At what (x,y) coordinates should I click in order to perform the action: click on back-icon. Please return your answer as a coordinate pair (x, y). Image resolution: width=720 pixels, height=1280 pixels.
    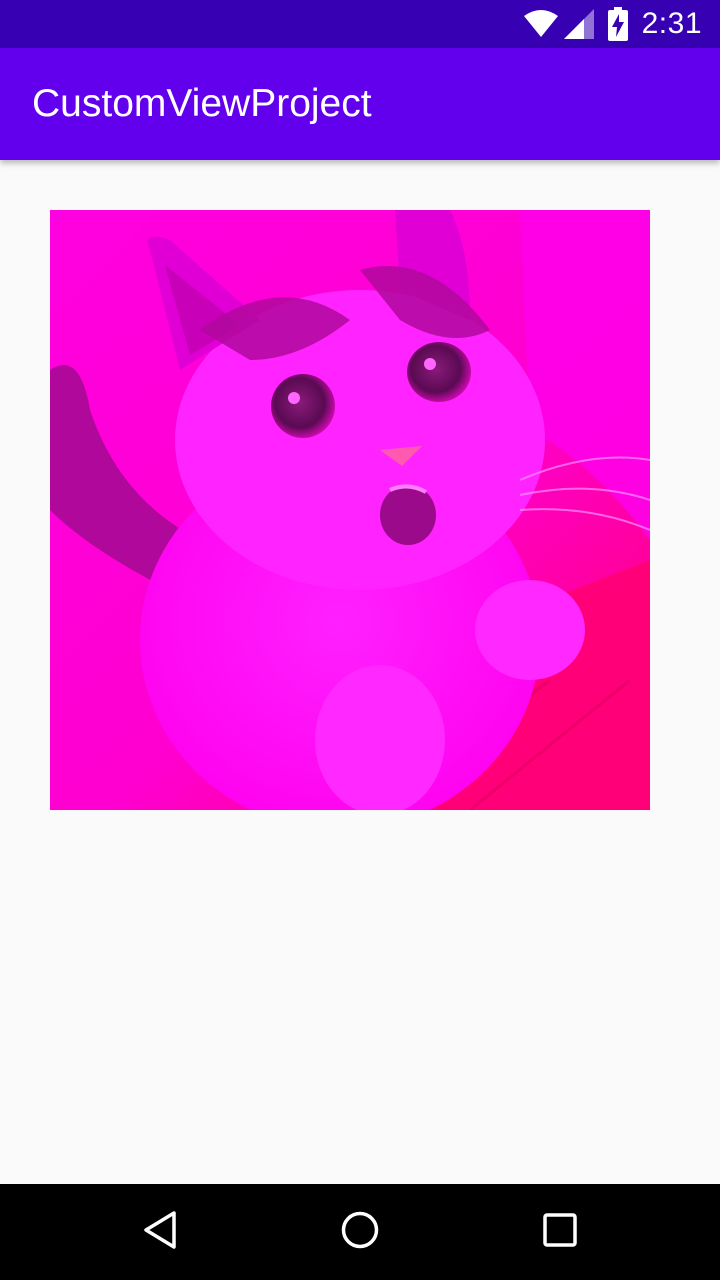
    Looking at the image, I should click on (160, 1232).